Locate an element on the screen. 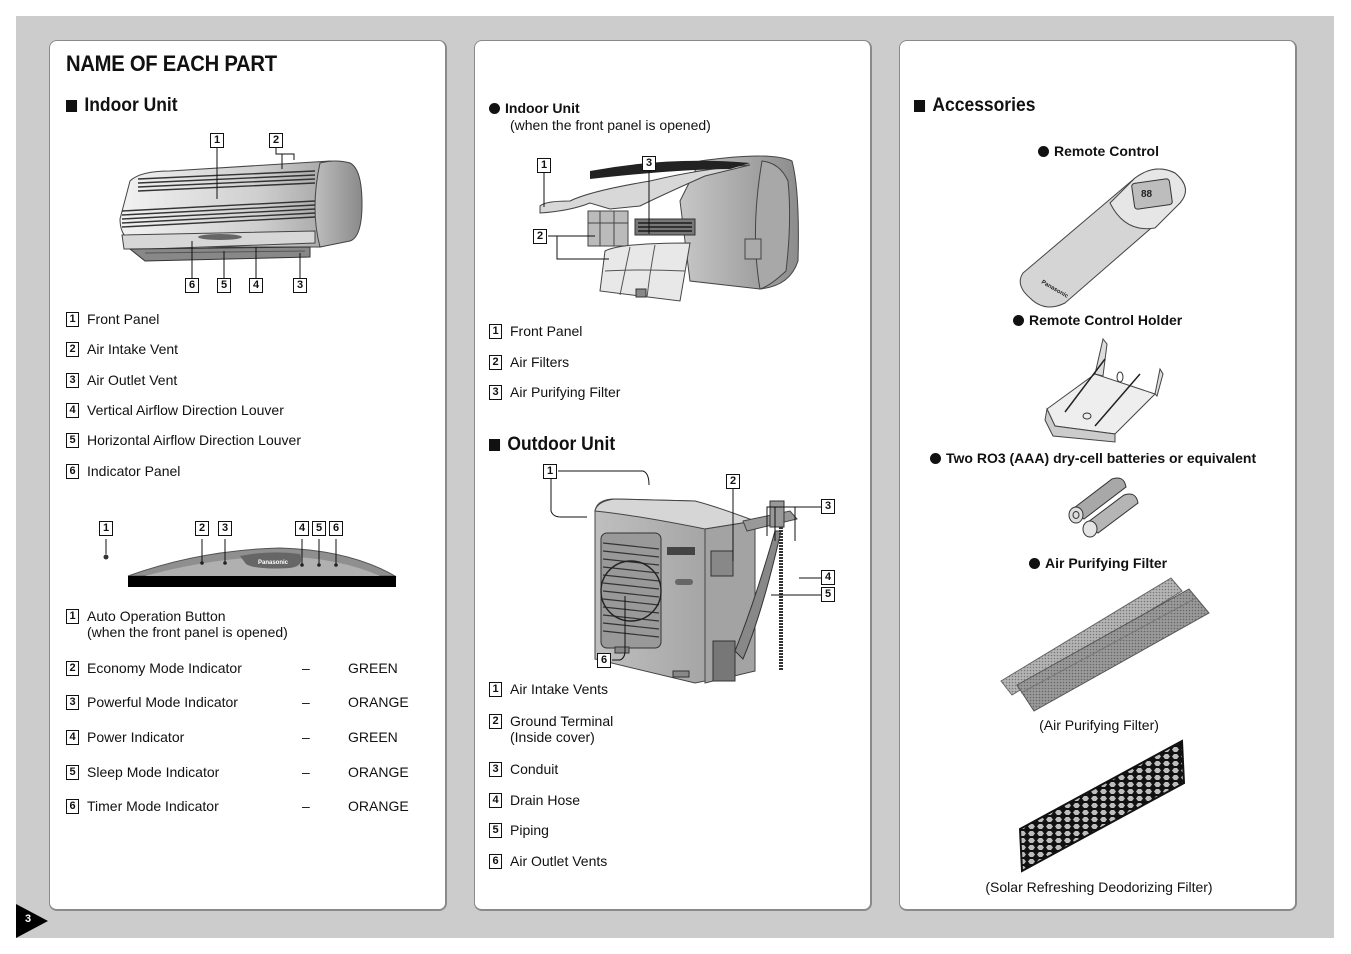  accessory-heading-holder: Remote Control Holder is located at coordinates (1097, 320).